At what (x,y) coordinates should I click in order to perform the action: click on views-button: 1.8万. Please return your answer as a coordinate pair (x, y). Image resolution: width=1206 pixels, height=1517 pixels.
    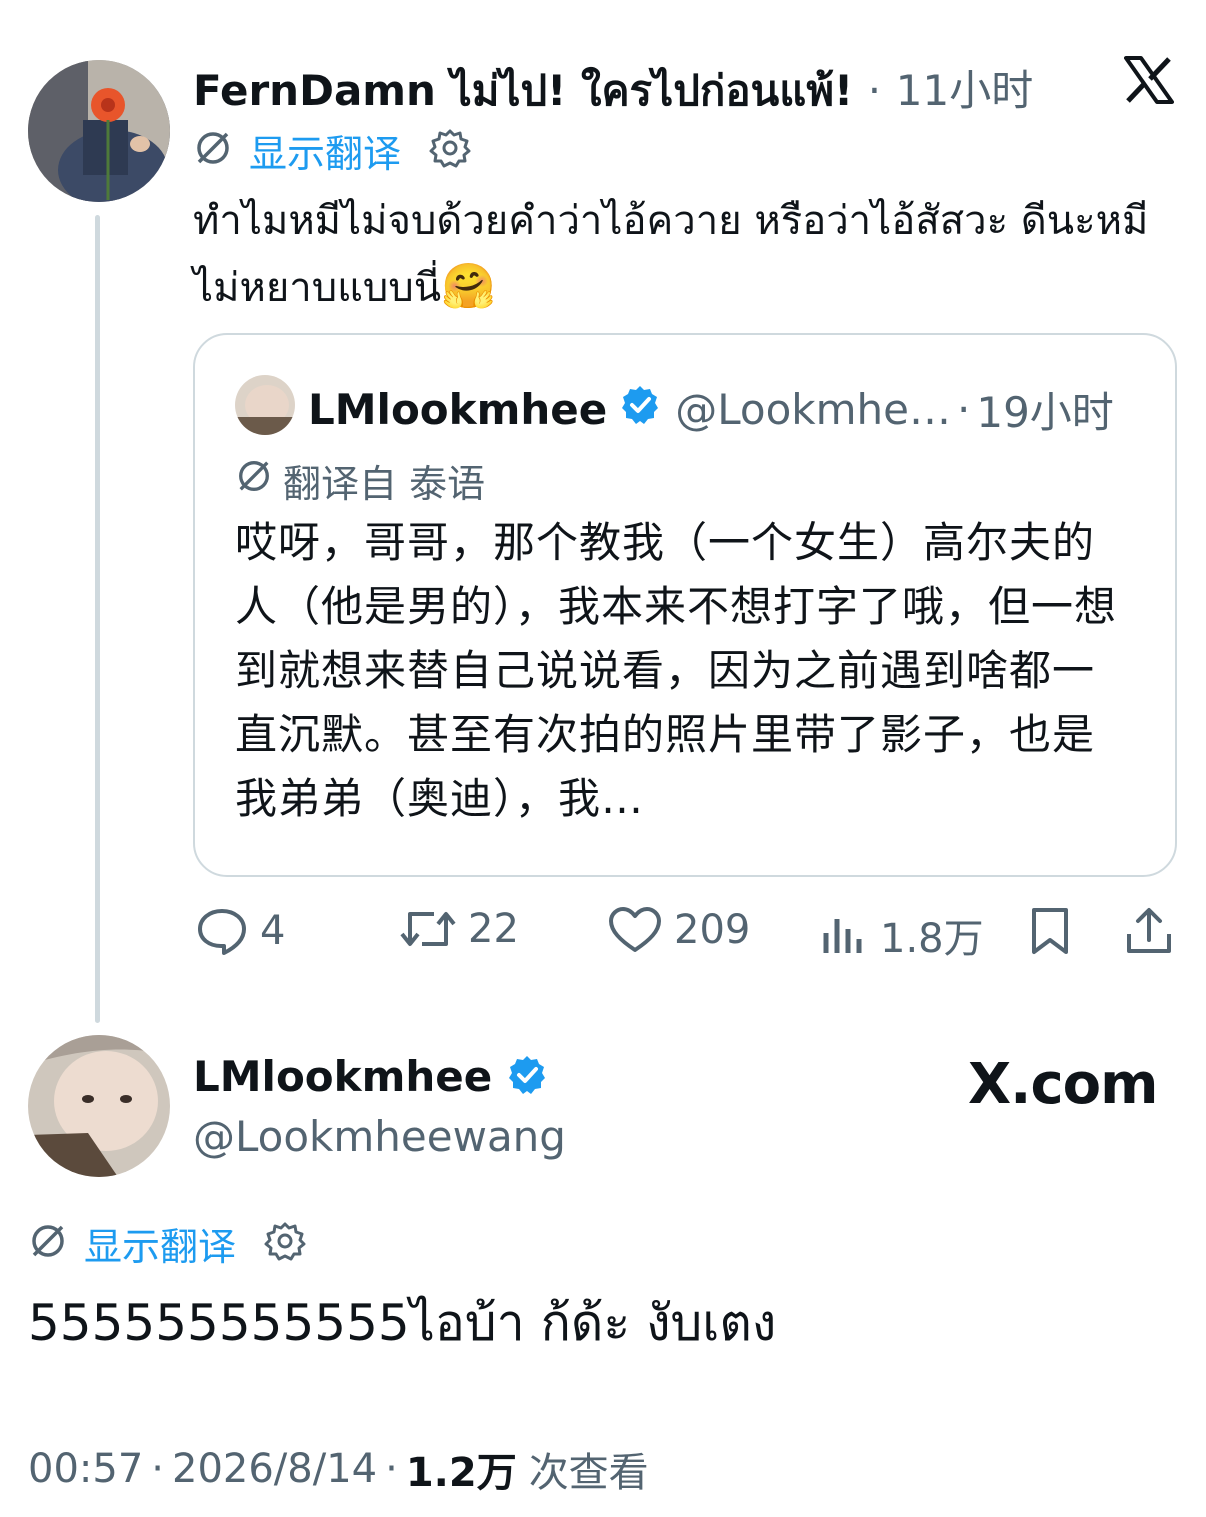
    Looking at the image, I should click on (902, 935).